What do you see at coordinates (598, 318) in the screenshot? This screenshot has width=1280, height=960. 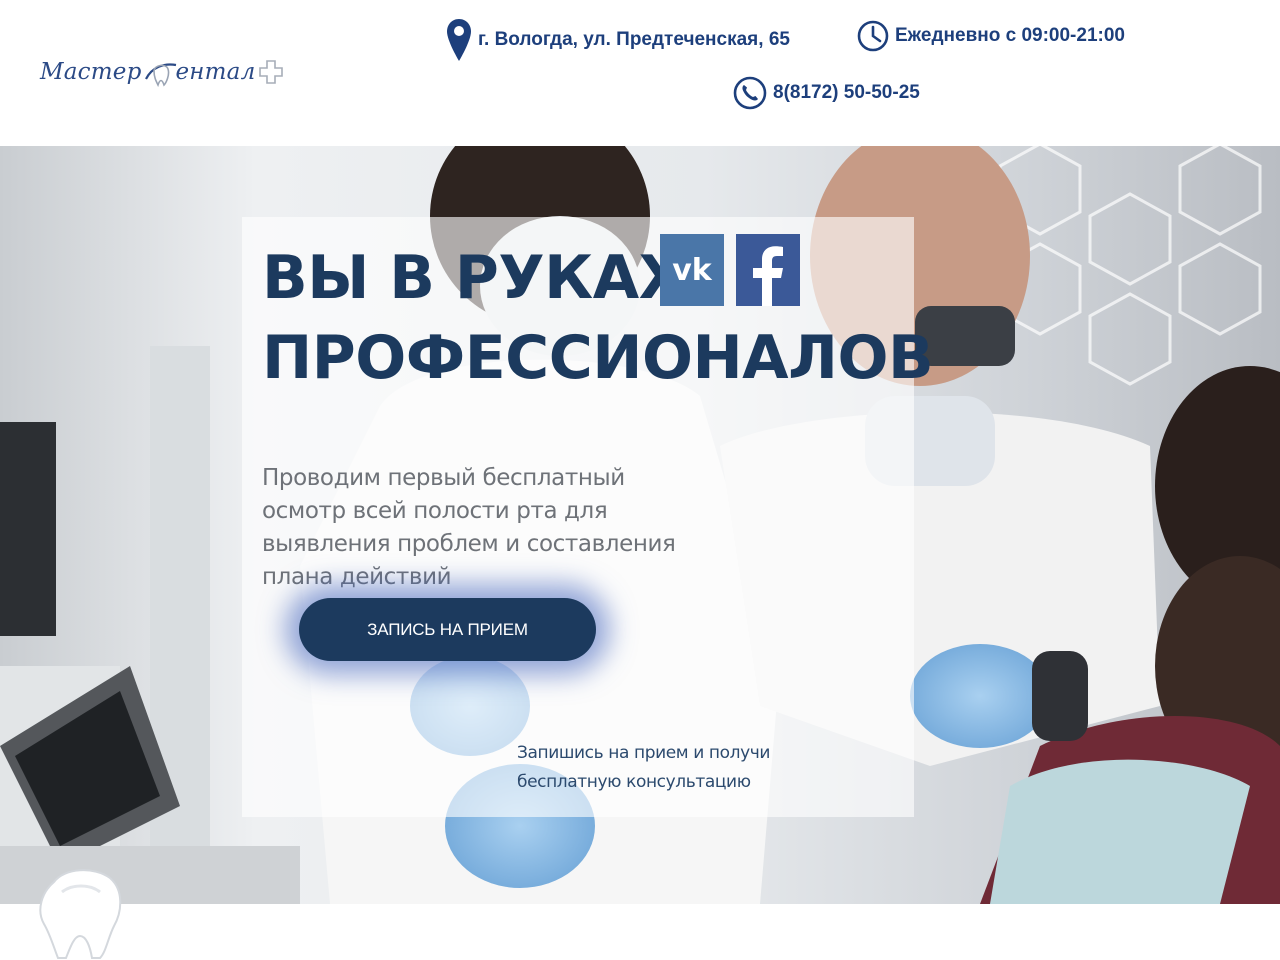 I see `hero-title: ВЫ В РУКАХ ПРОФЕССИОНАЛОВ` at bounding box center [598, 318].